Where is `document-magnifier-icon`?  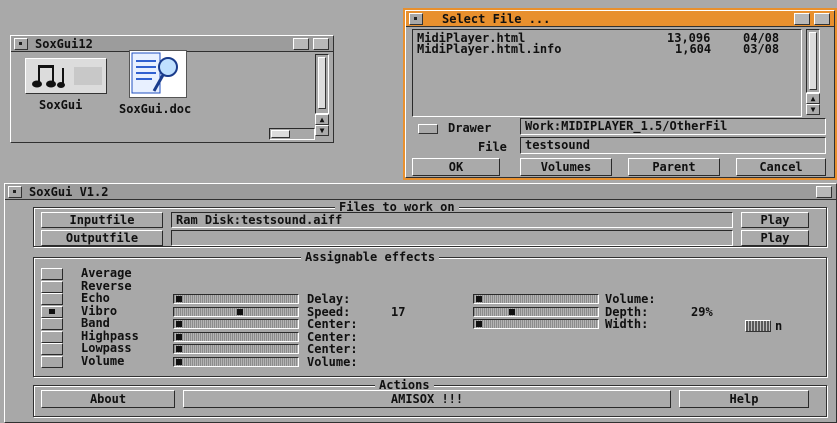 document-magnifier-icon is located at coordinates (158, 74).